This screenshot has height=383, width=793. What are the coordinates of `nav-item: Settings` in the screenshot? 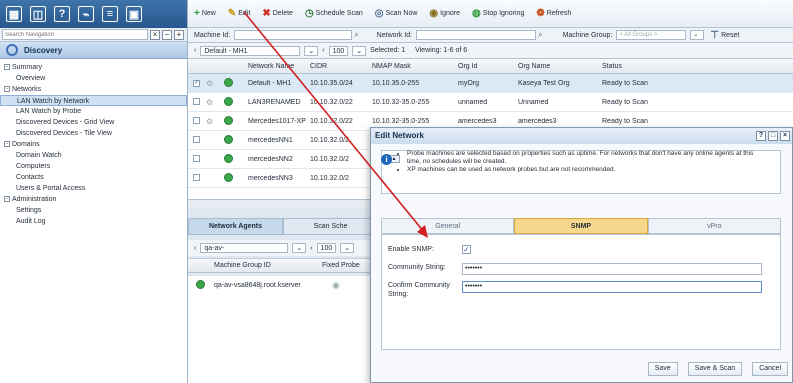 It's located at (93, 210).